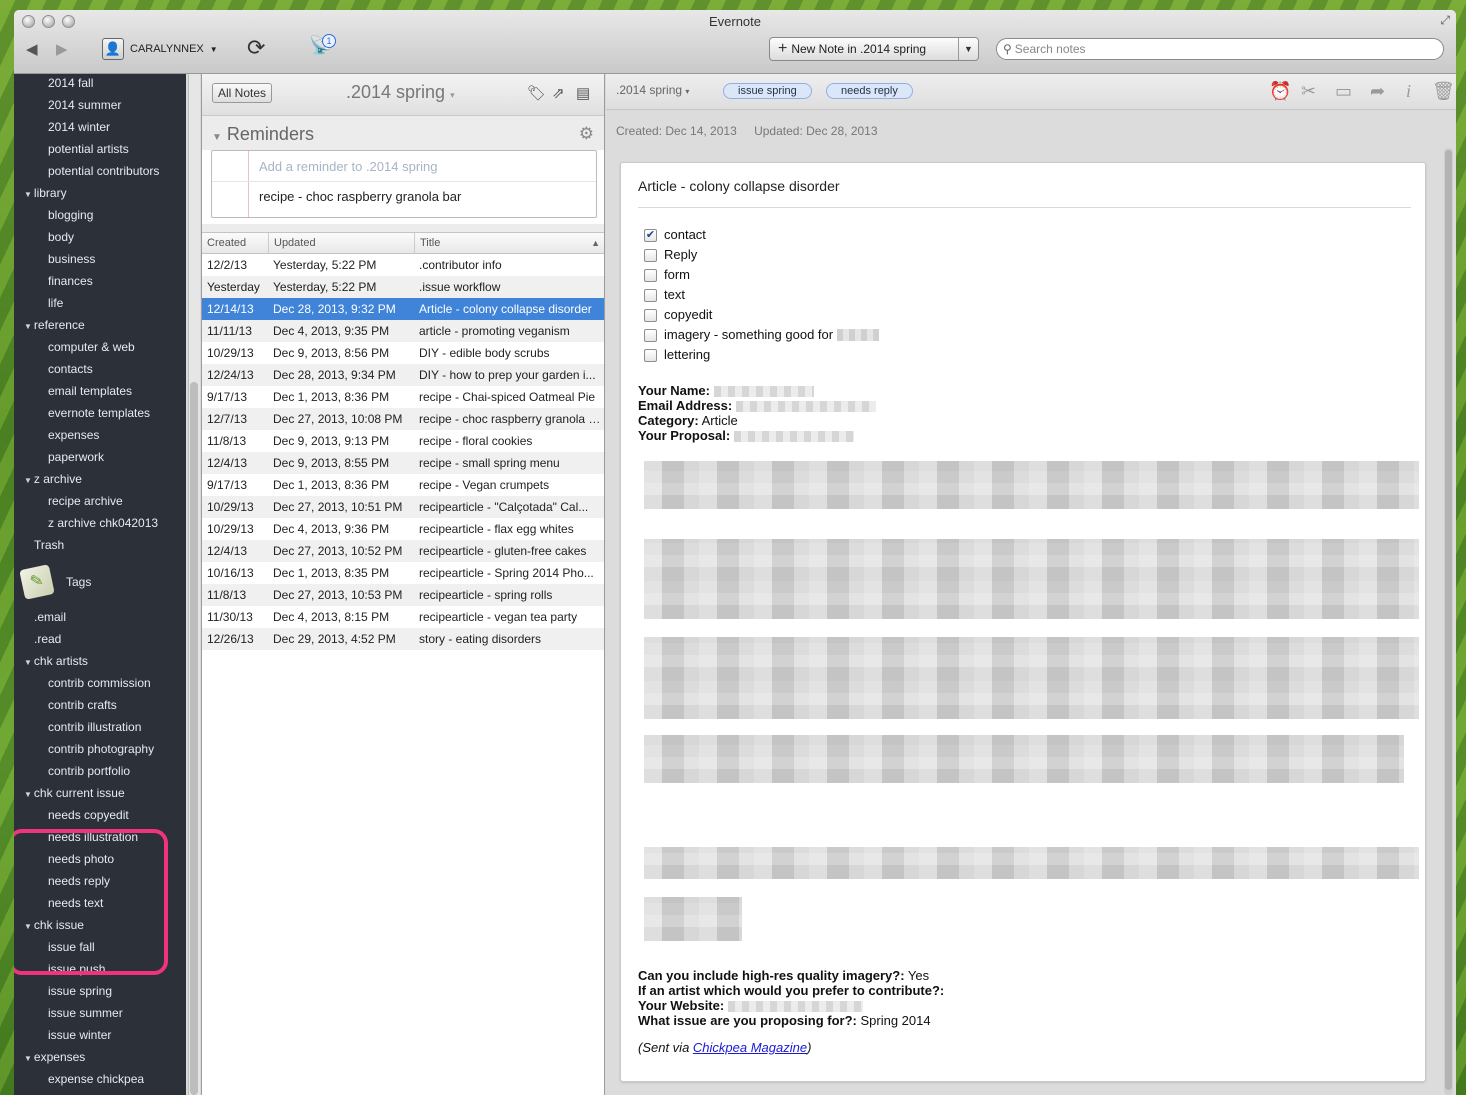 The image size is (1466, 1095). Describe the element at coordinates (1280, 91) in the screenshot. I see `alarm-clock-icon: ⏰` at that location.